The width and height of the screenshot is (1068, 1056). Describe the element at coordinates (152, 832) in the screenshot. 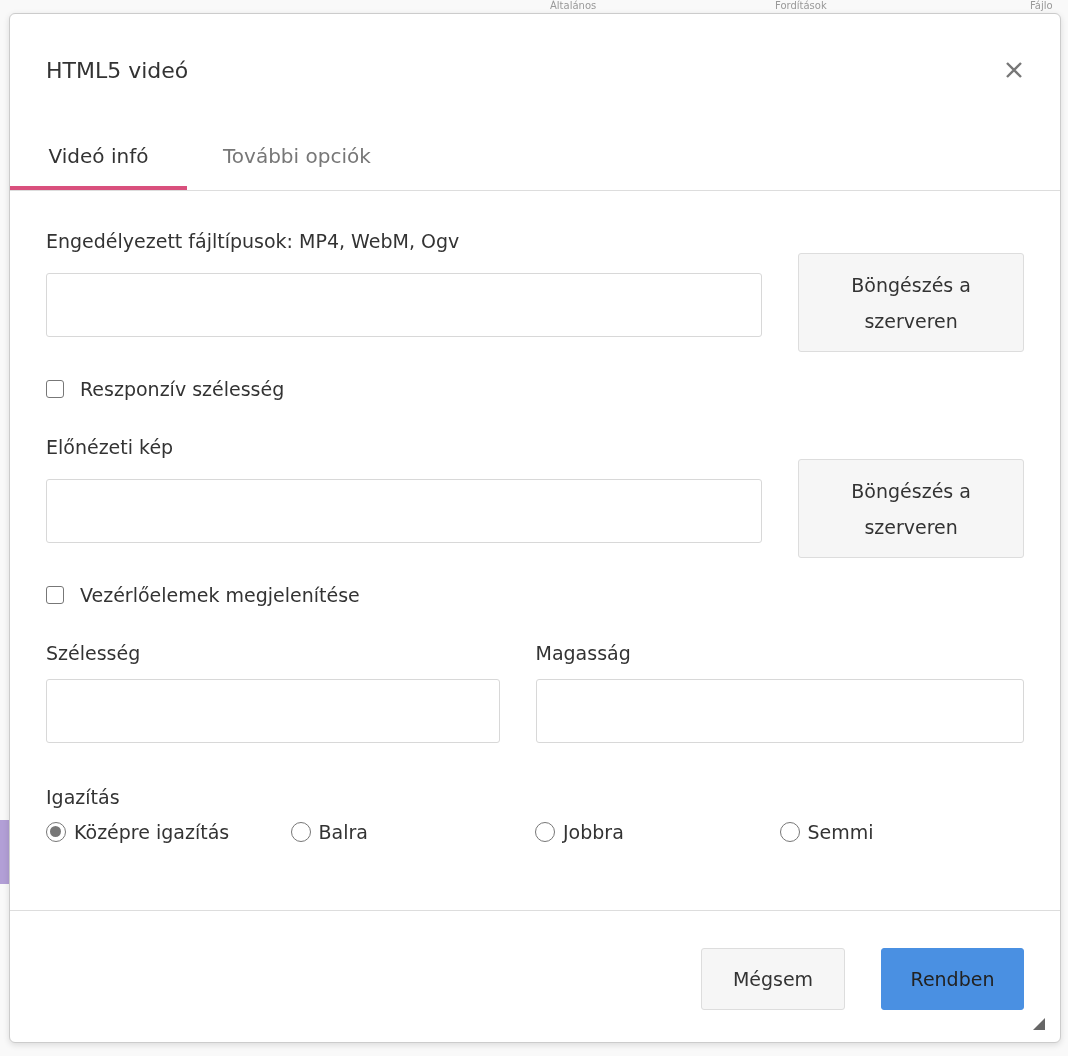

I see `radio-label: Középre igazítás` at that location.